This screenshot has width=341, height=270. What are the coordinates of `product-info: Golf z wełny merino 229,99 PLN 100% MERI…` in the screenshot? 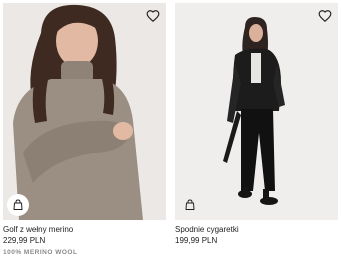 It's located at (84, 239).